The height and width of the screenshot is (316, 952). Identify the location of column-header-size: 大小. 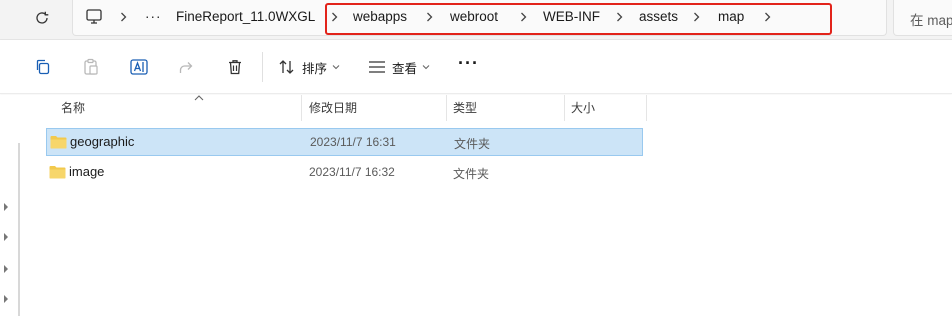
(583, 108).